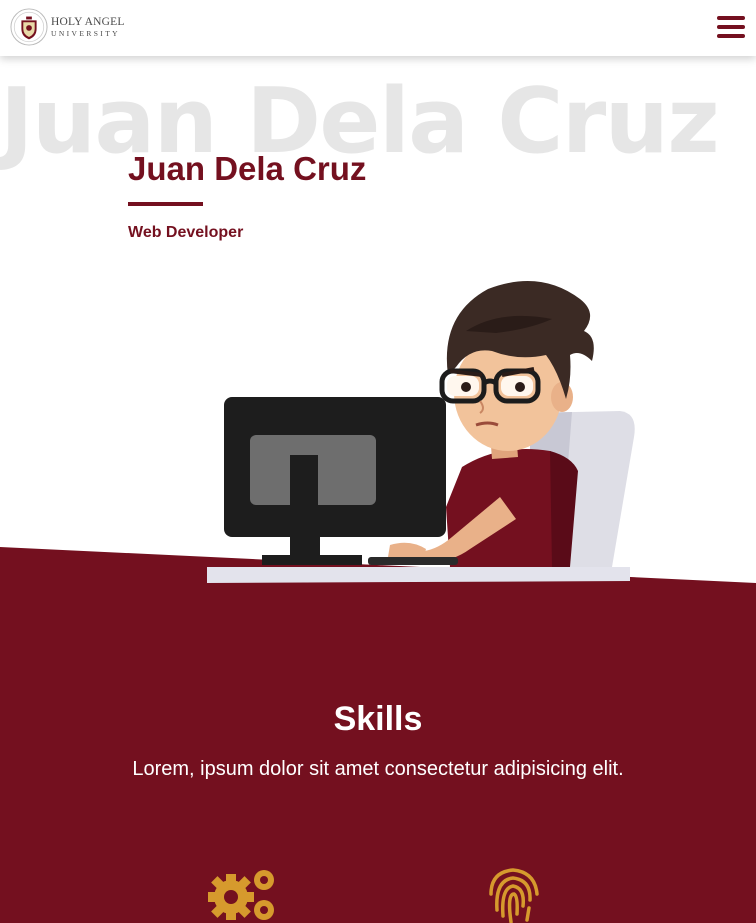 The height and width of the screenshot is (923, 756). I want to click on logo: HOLY ANGEL UNIVERSITY, so click(67, 27).